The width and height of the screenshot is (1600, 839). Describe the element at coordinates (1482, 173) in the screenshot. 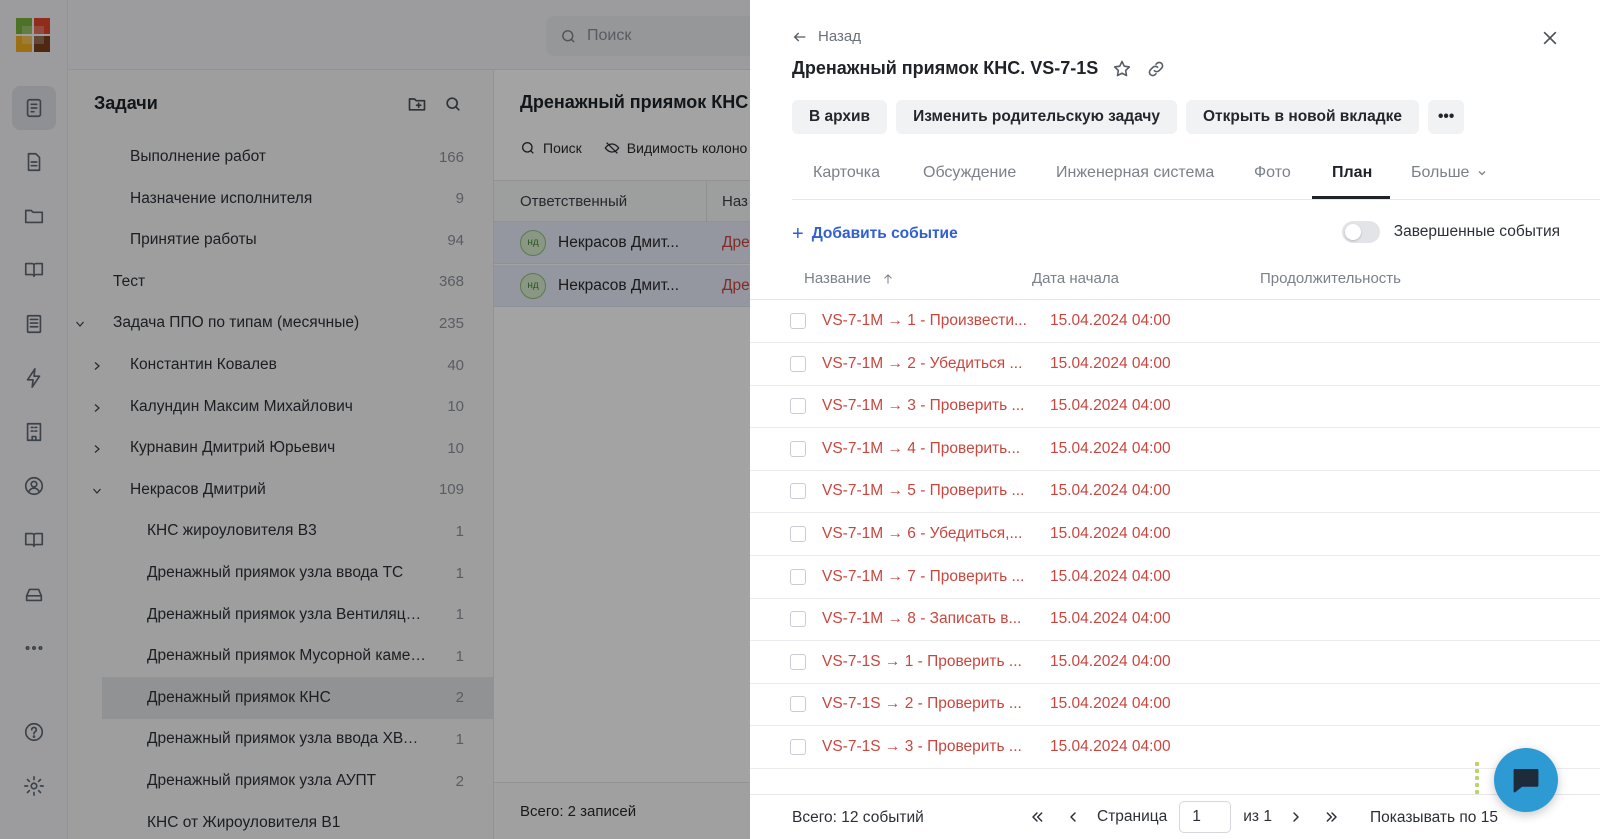

I see `chevron-down-icon` at that location.